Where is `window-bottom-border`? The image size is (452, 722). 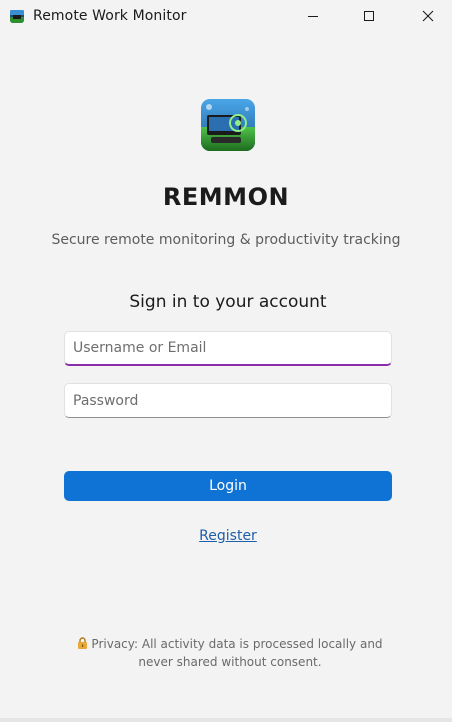
window-bottom-border is located at coordinates (226, 720).